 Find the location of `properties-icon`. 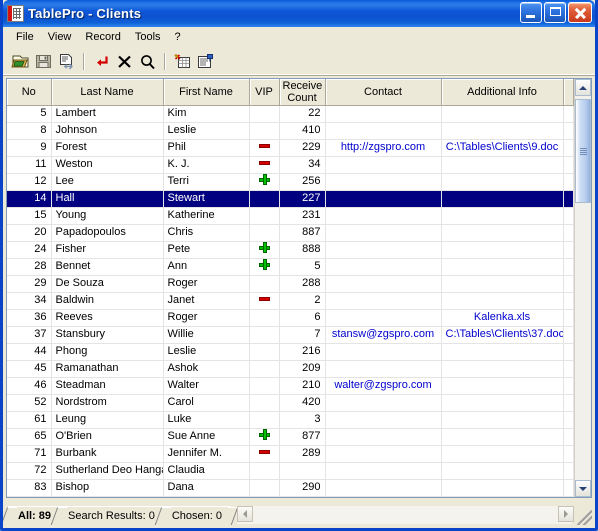

properties-icon is located at coordinates (205, 62).